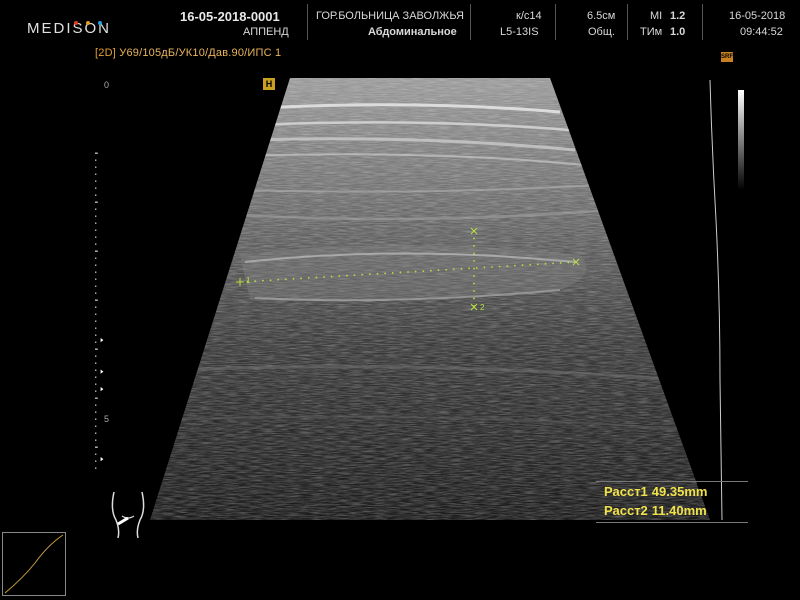  What do you see at coordinates (626, 491) in the screenshot?
I see `measurement-label: Расст1` at bounding box center [626, 491].